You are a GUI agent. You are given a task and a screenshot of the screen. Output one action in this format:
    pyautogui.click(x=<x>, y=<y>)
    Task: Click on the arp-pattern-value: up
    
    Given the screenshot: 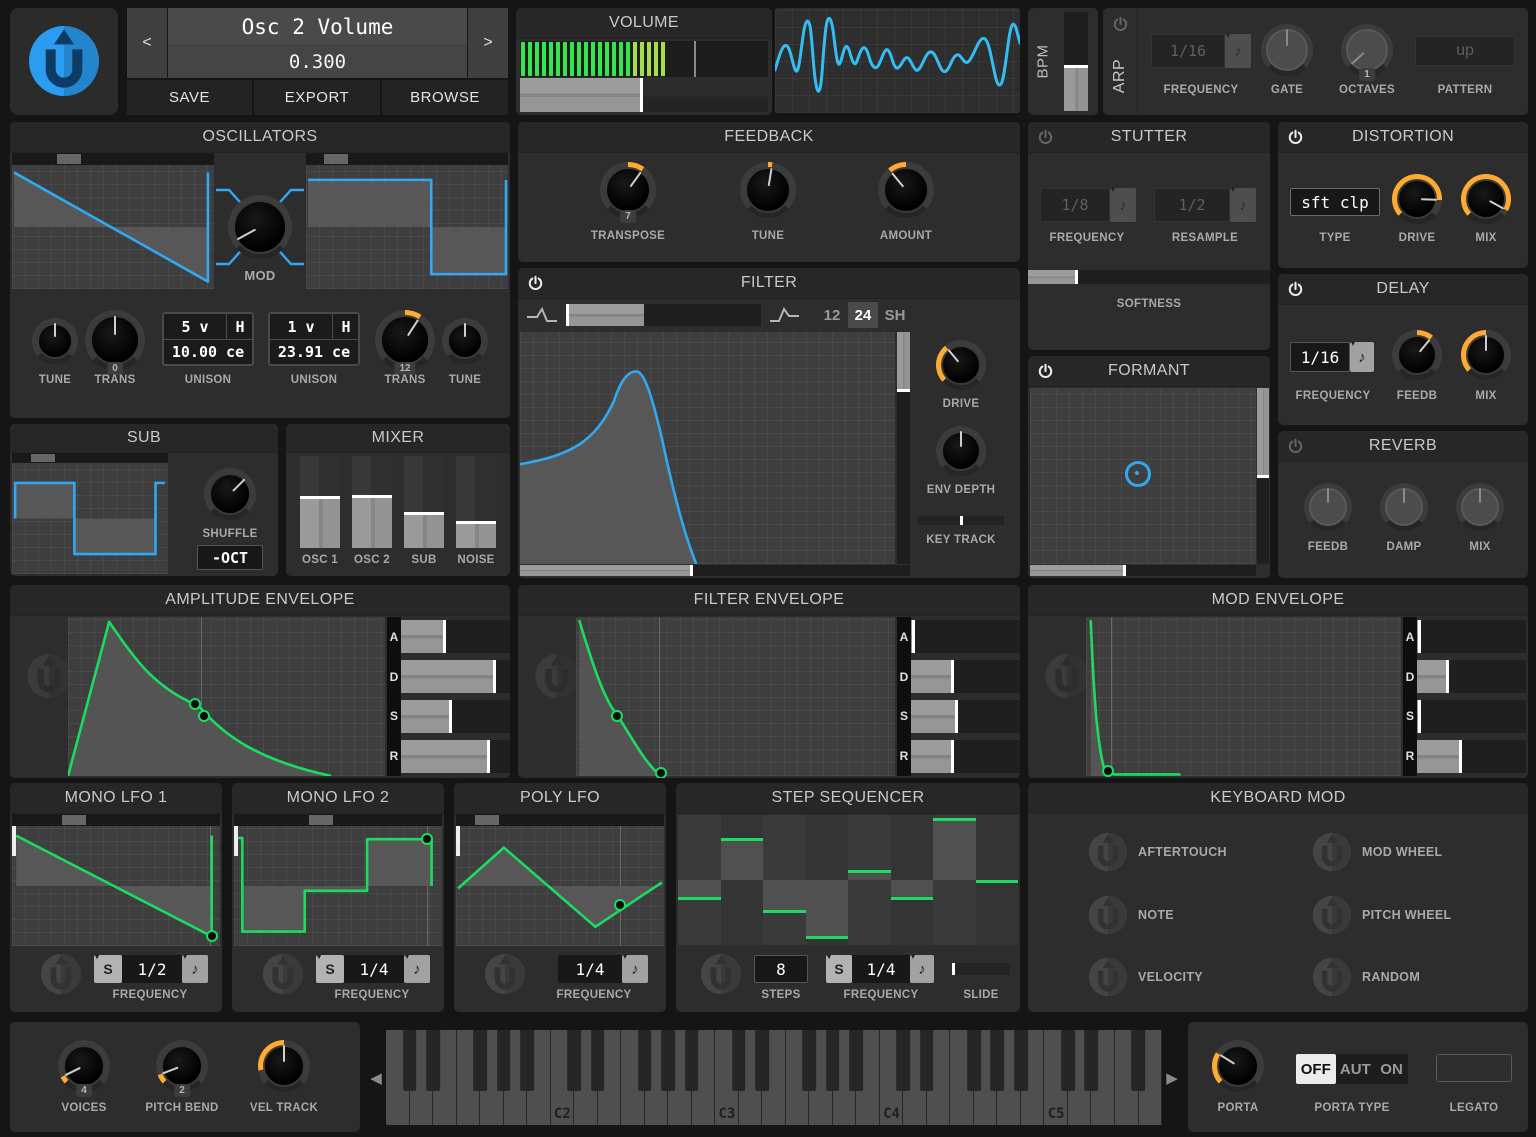 What is the action you would take?
    pyautogui.click(x=1465, y=51)
    